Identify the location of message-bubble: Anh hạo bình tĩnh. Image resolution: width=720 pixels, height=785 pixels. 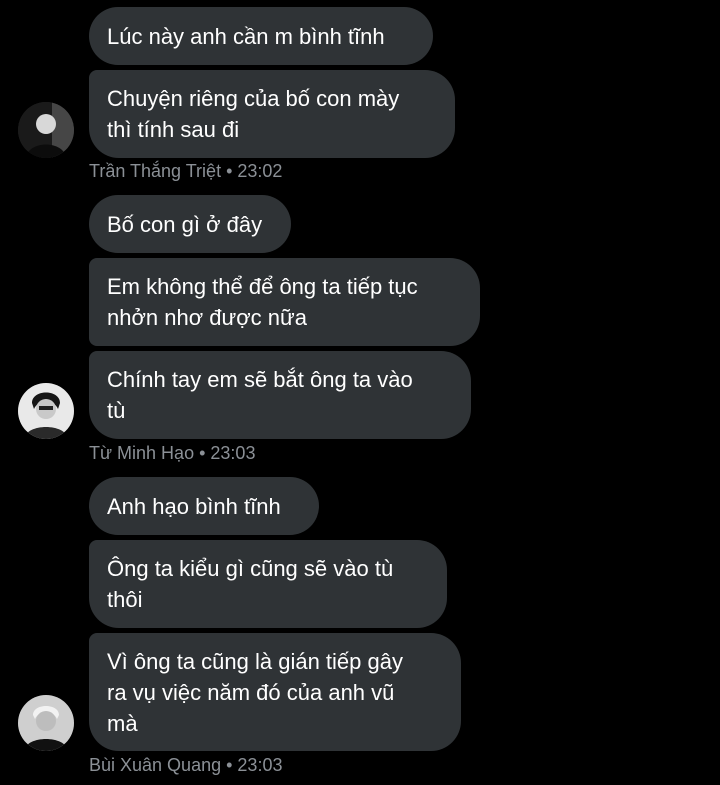
(204, 506).